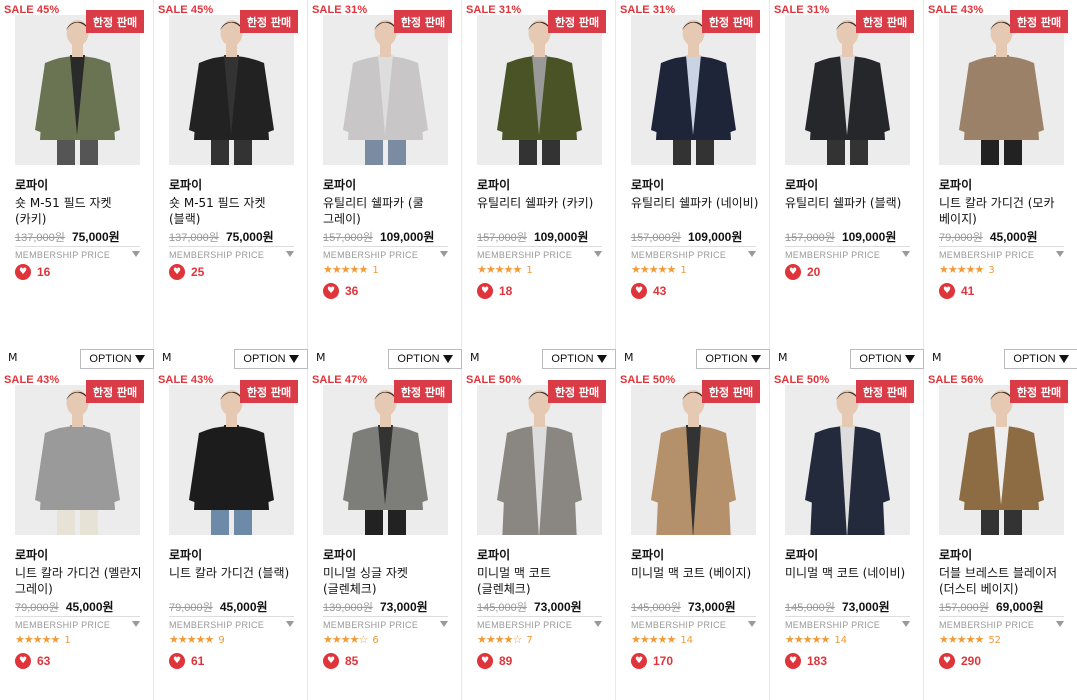  Describe the element at coordinates (79, 581) in the screenshot. I see `product-name: 니트 칼라 가디건 (멜란지 그레이)` at that location.